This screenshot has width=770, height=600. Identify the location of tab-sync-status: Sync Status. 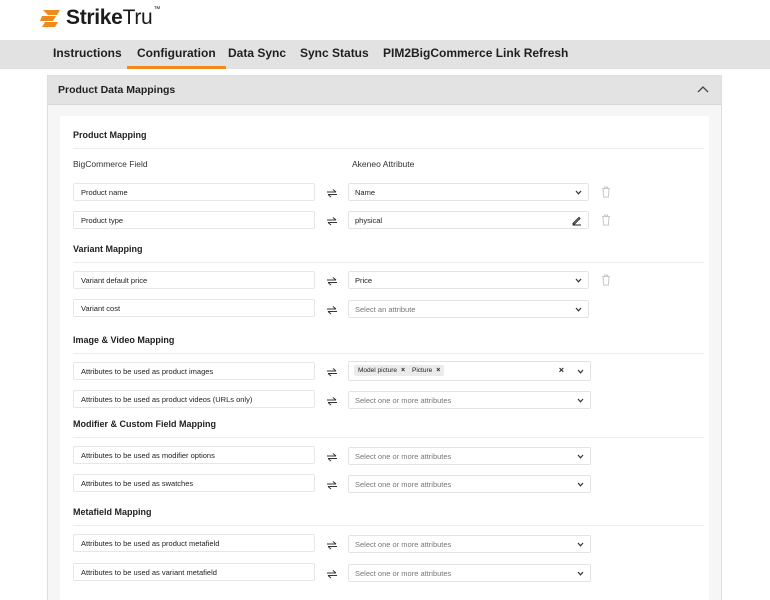
(334, 54).